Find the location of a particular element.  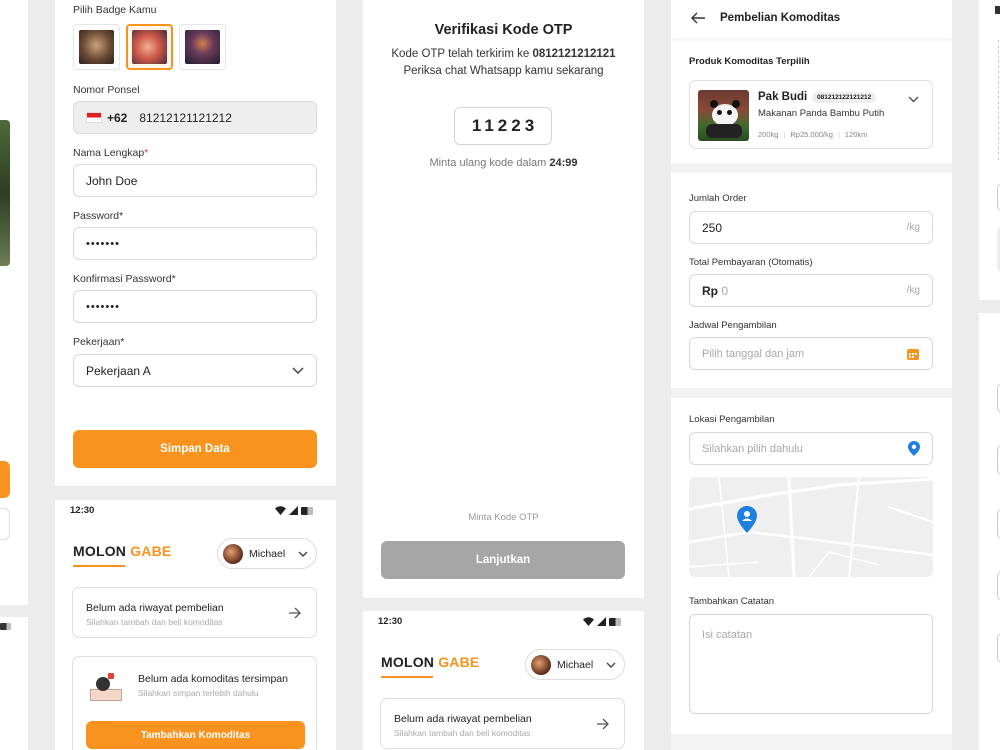

total-value: 0 is located at coordinates (725, 290).